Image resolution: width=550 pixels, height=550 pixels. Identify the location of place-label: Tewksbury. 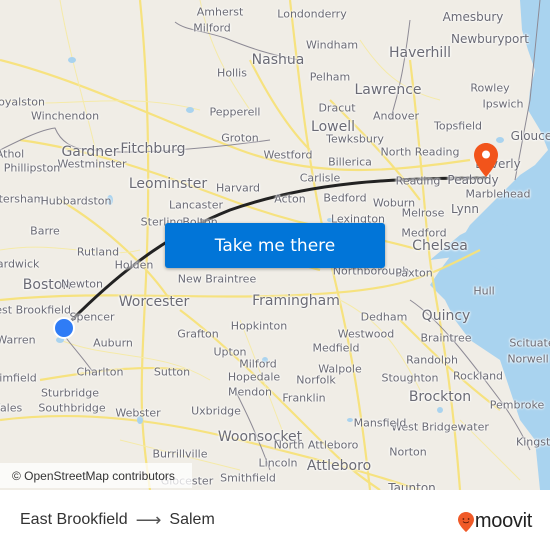
(355, 139).